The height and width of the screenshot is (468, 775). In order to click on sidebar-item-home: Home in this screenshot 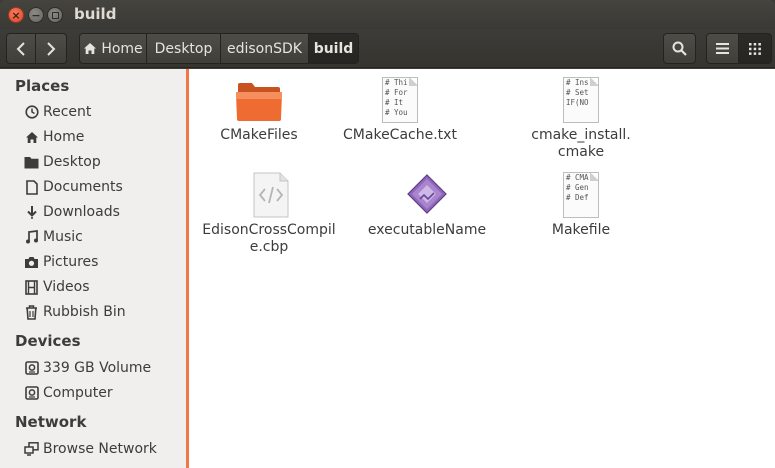, I will do `click(104, 137)`.